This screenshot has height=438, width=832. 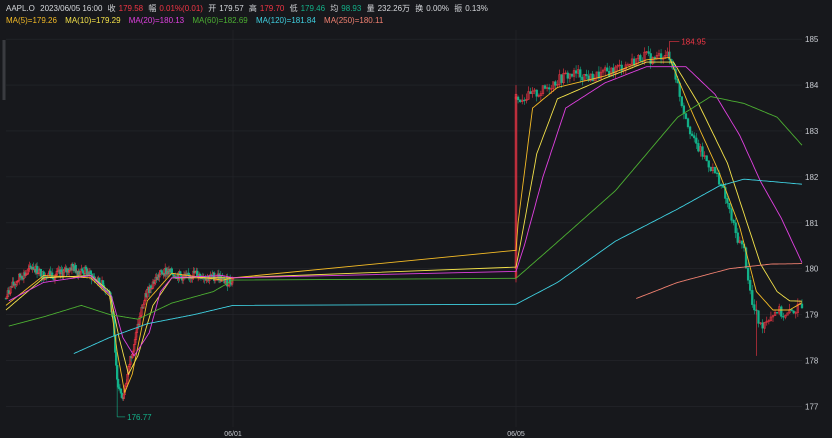 What do you see at coordinates (812, 315) in the screenshot?
I see `y-tick-label: 179` at bounding box center [812, 315].